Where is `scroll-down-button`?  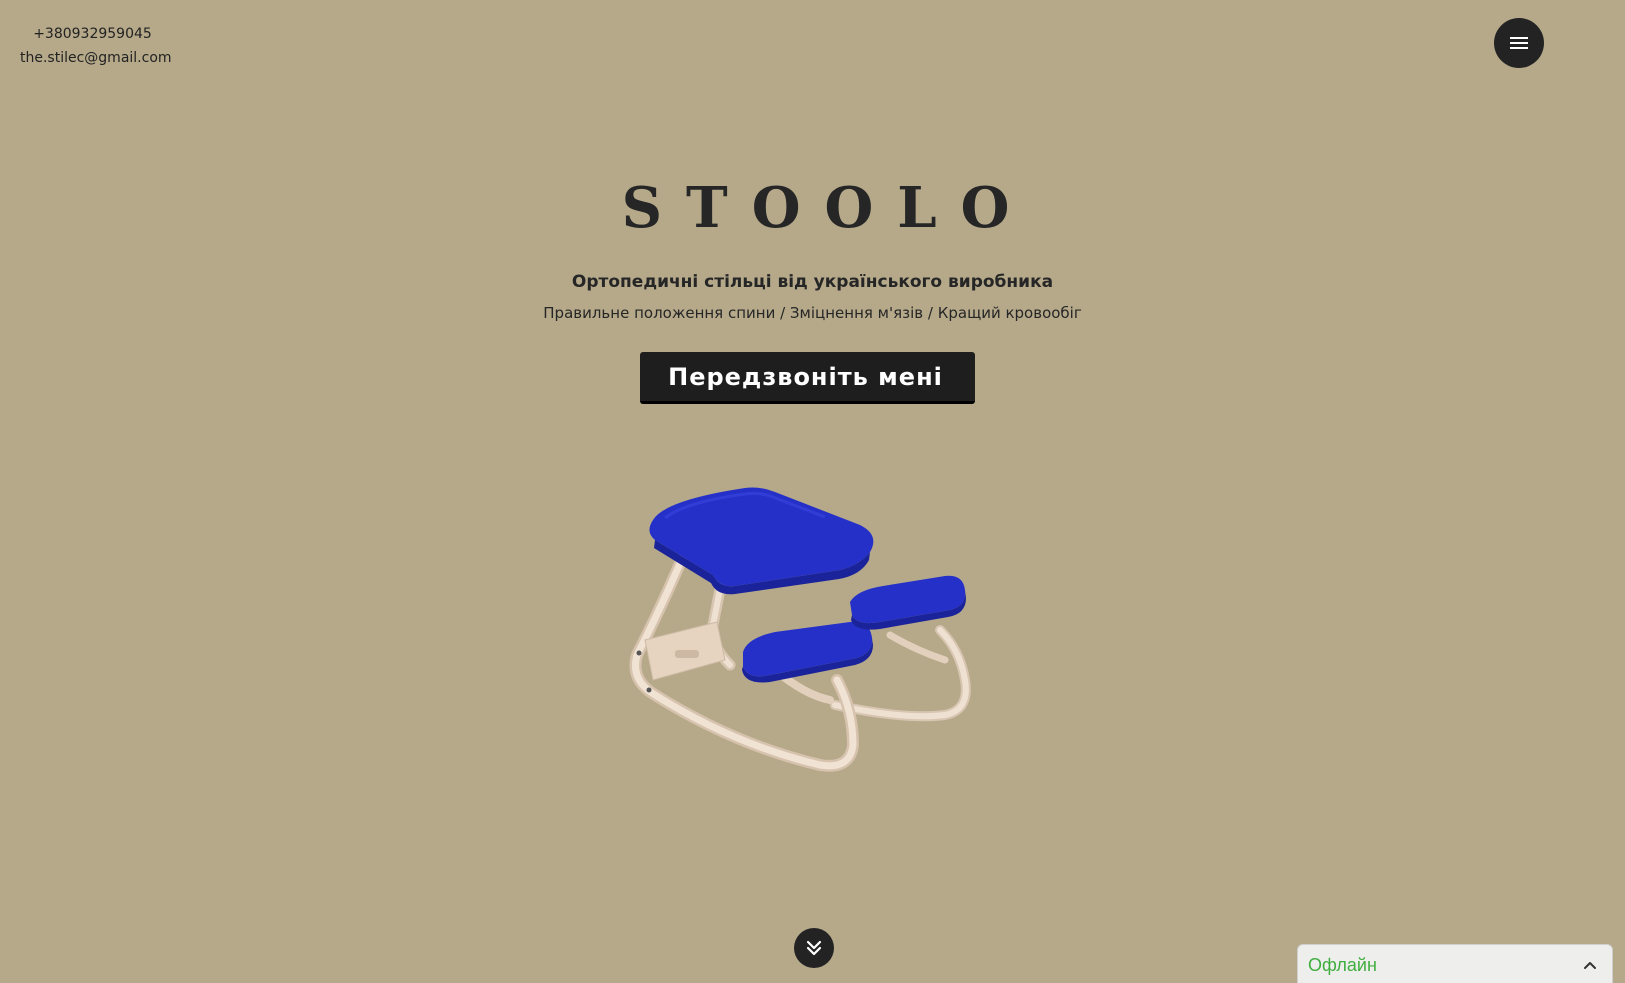 scroll-down-button is located at coordinates (814, 948).